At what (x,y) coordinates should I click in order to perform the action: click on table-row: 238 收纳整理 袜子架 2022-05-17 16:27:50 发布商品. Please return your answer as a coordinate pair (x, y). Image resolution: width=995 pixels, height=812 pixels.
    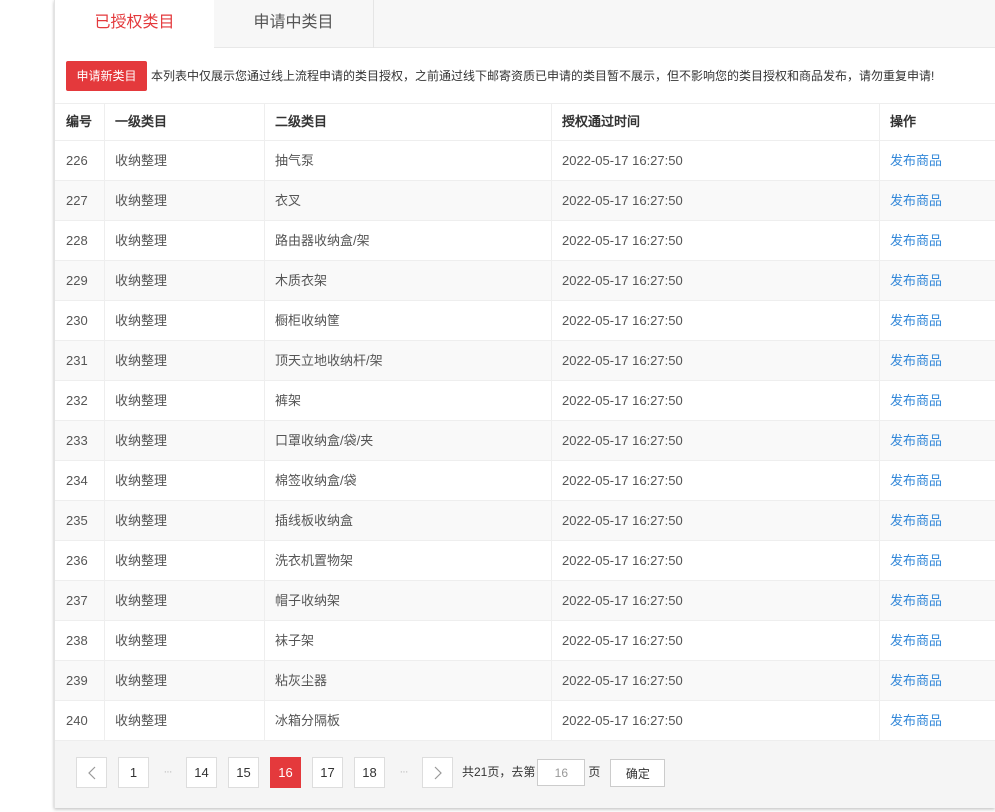
    Looking at the image, I should click on (525, 641).